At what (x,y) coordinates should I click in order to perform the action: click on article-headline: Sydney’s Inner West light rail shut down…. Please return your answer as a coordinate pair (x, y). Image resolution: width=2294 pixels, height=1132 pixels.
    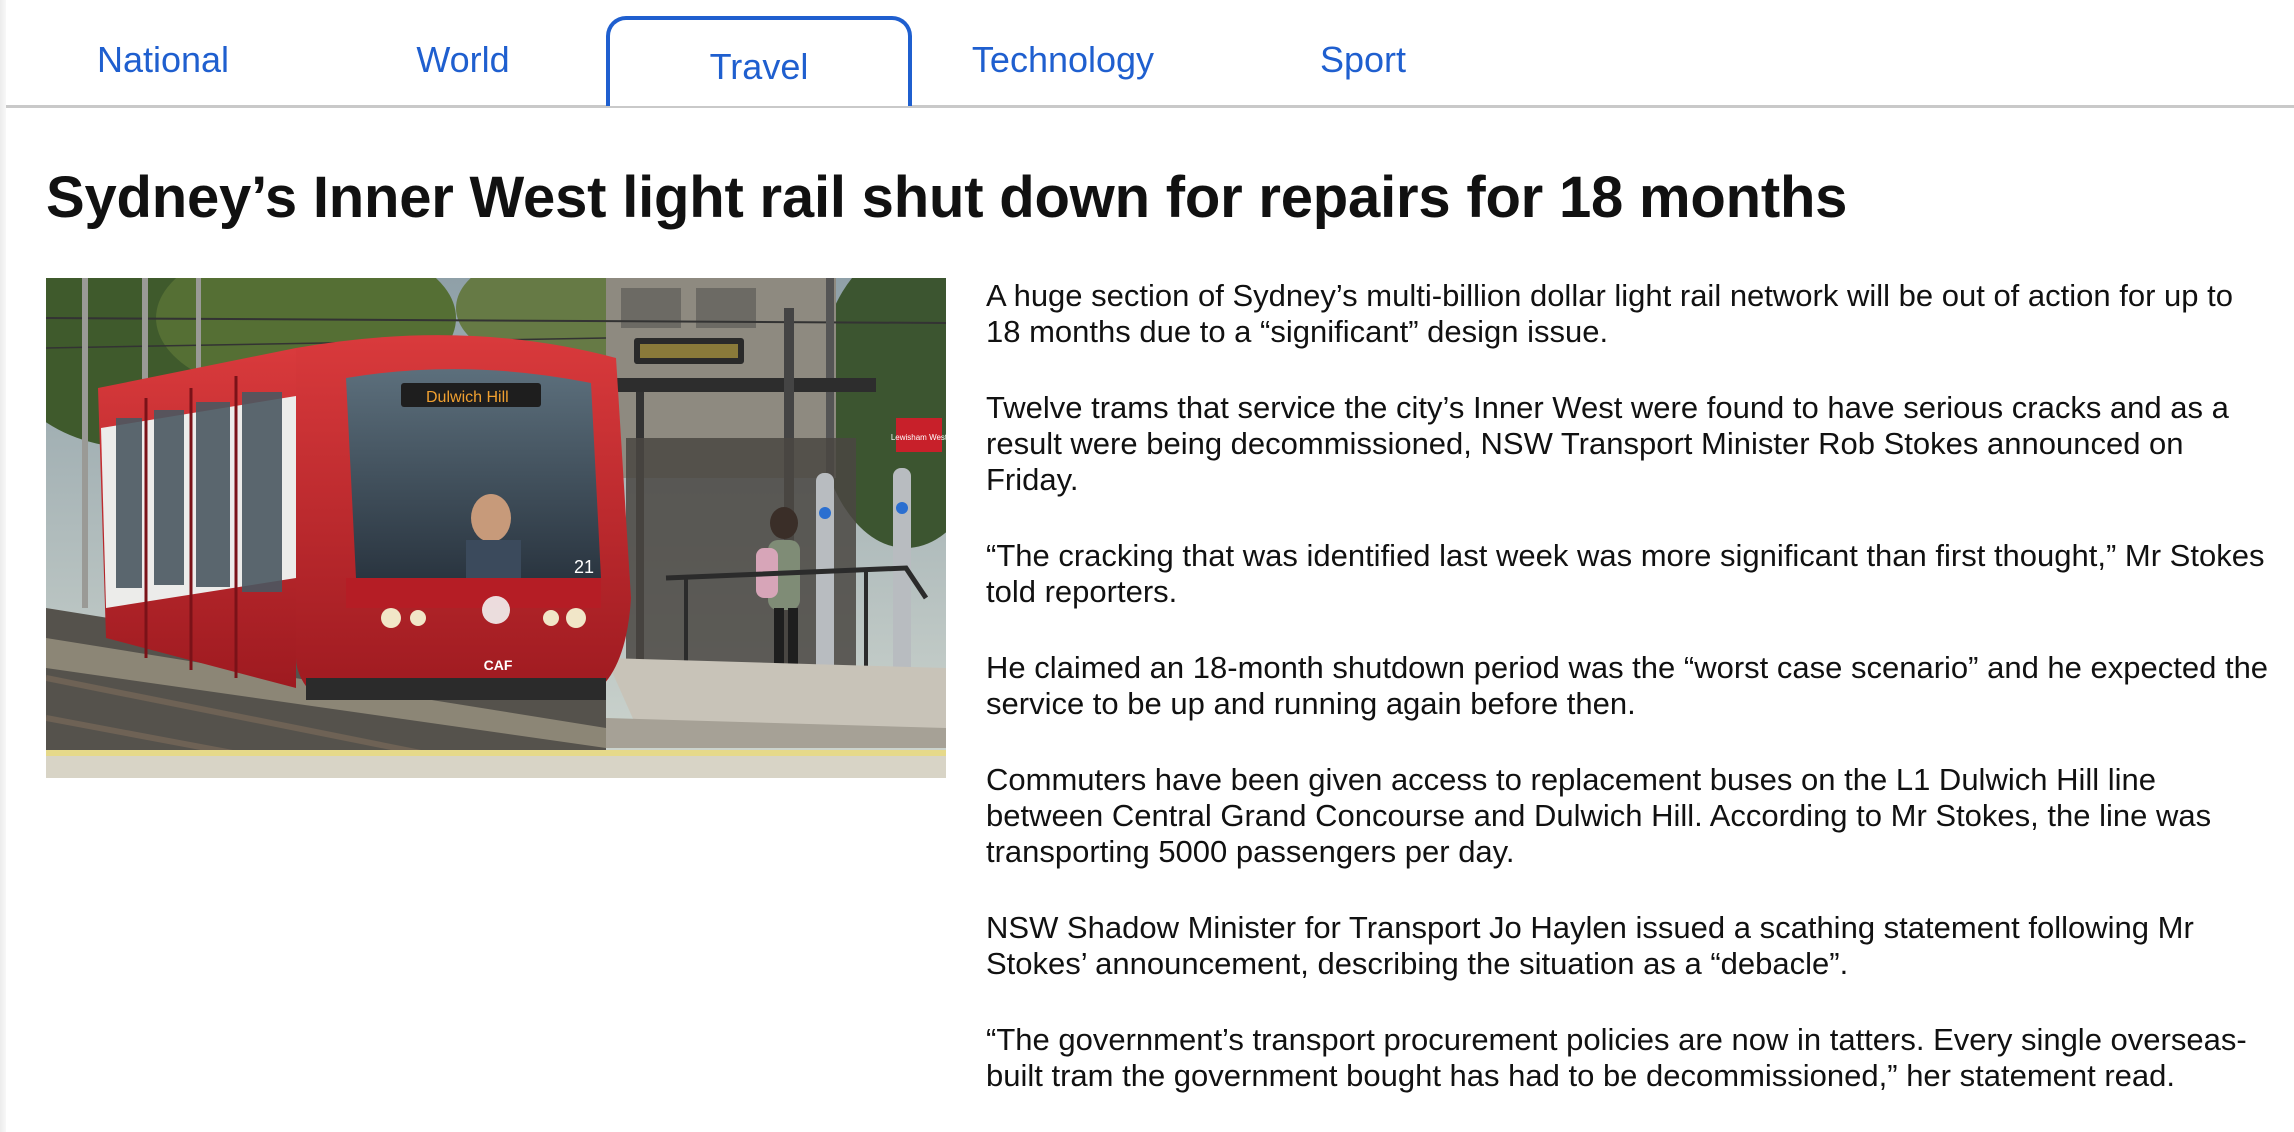
    Looking at the image, I should click on (947, 197).